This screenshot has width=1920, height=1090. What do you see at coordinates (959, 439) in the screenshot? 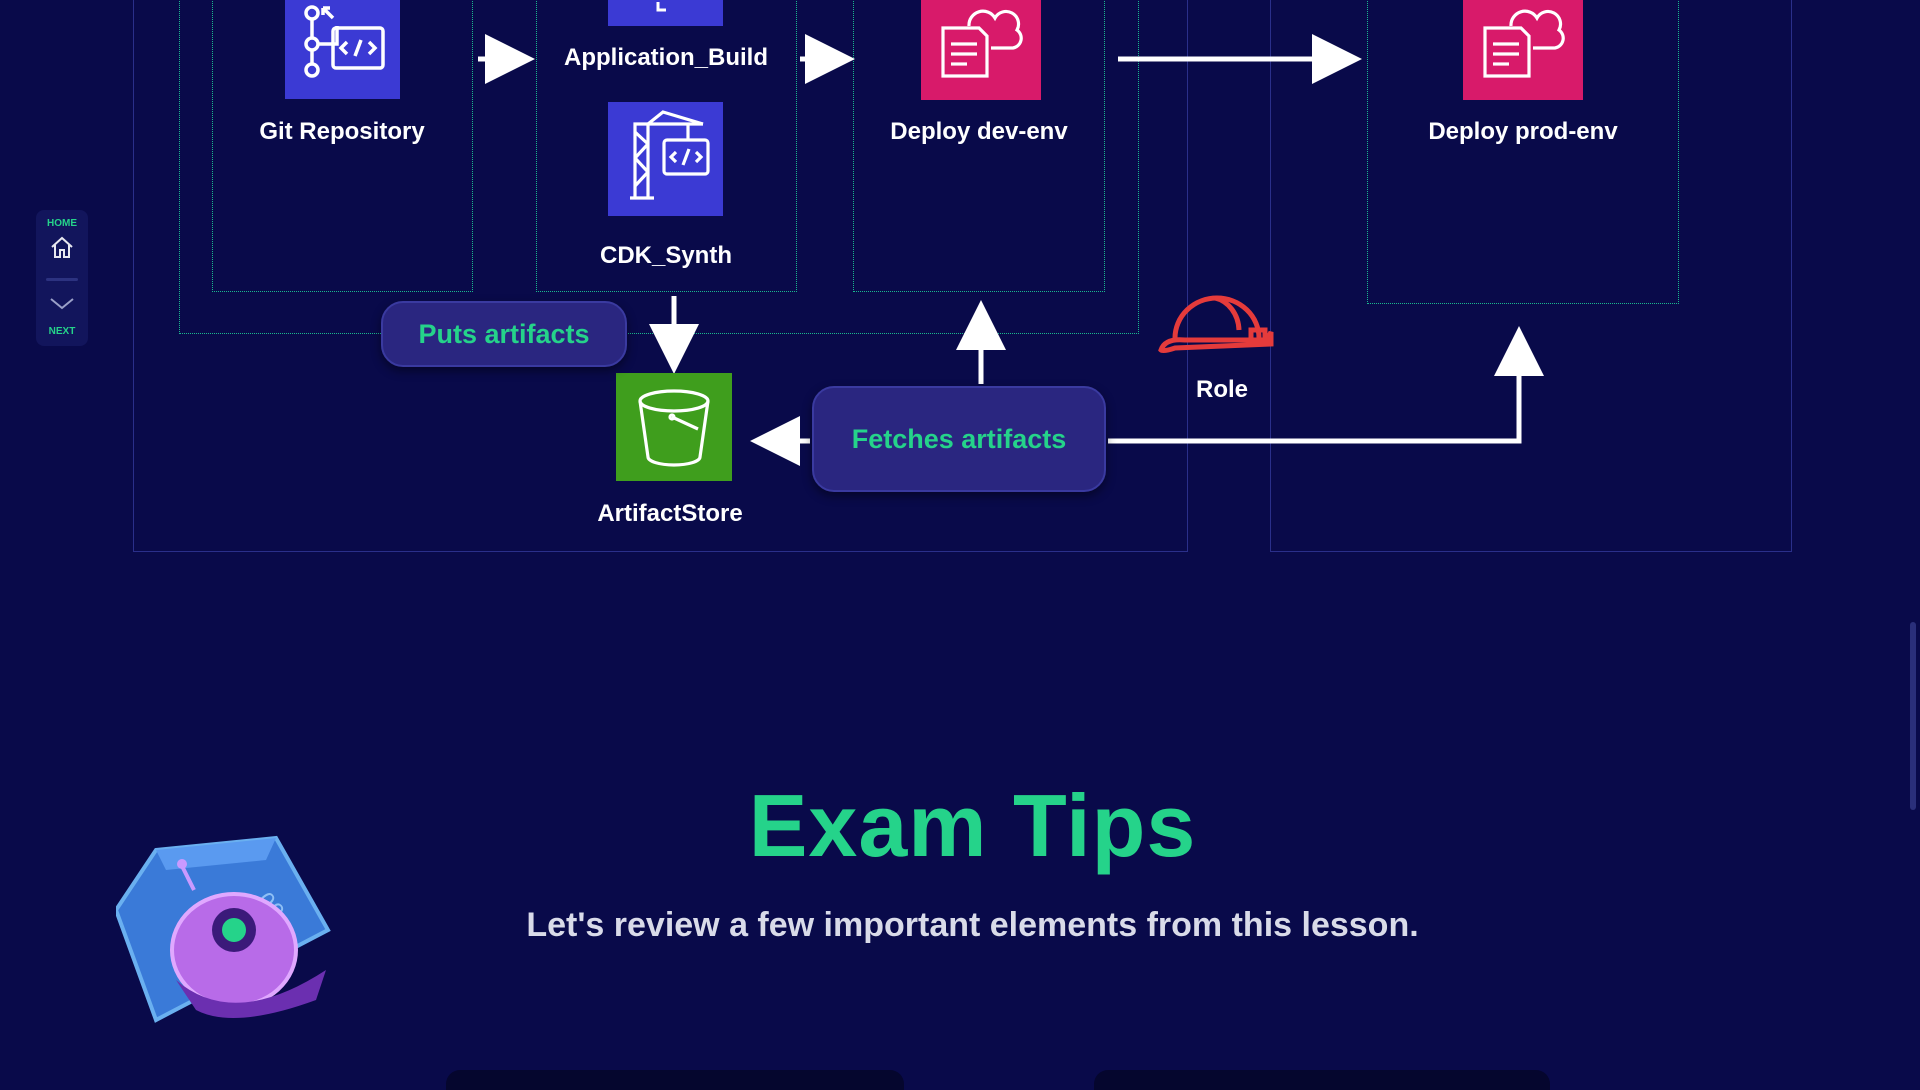
I see `fetches-artifacts-pill: Fetches artifacts` at bounding box center [959, 439].